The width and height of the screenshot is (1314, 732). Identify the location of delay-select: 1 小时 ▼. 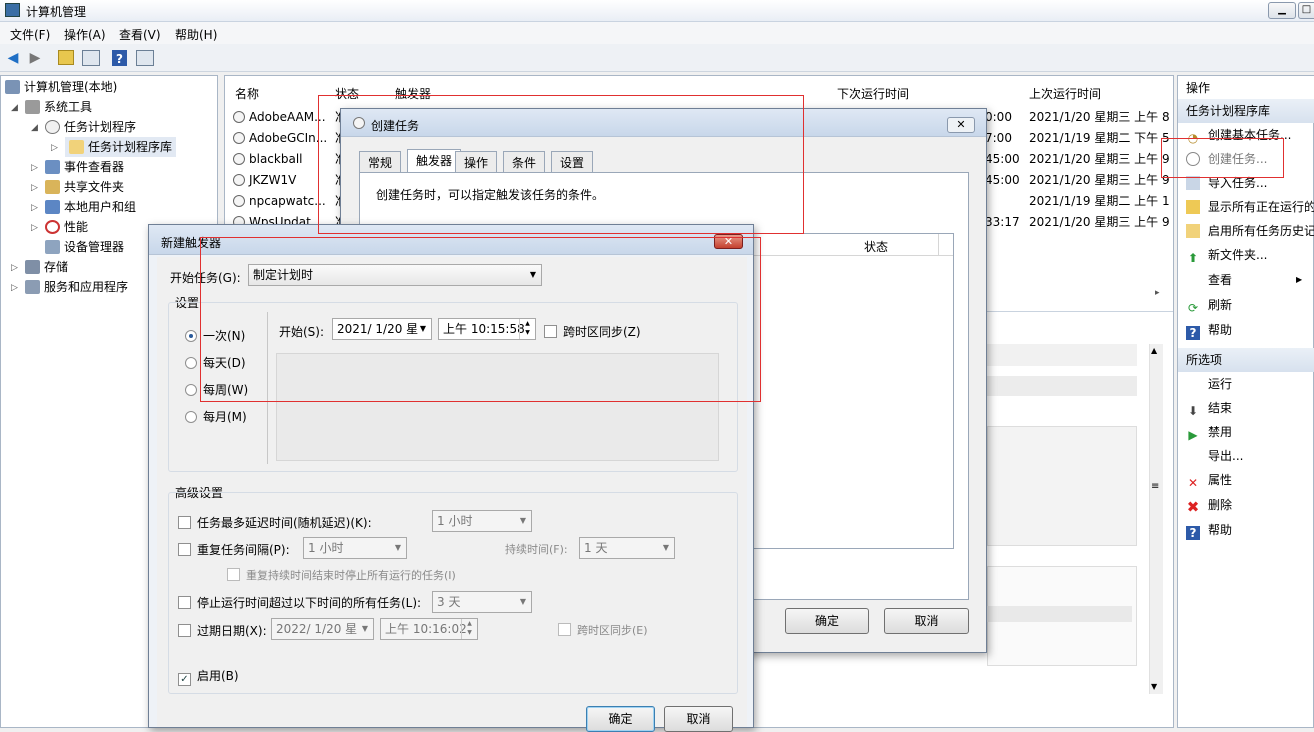
(482, 521).